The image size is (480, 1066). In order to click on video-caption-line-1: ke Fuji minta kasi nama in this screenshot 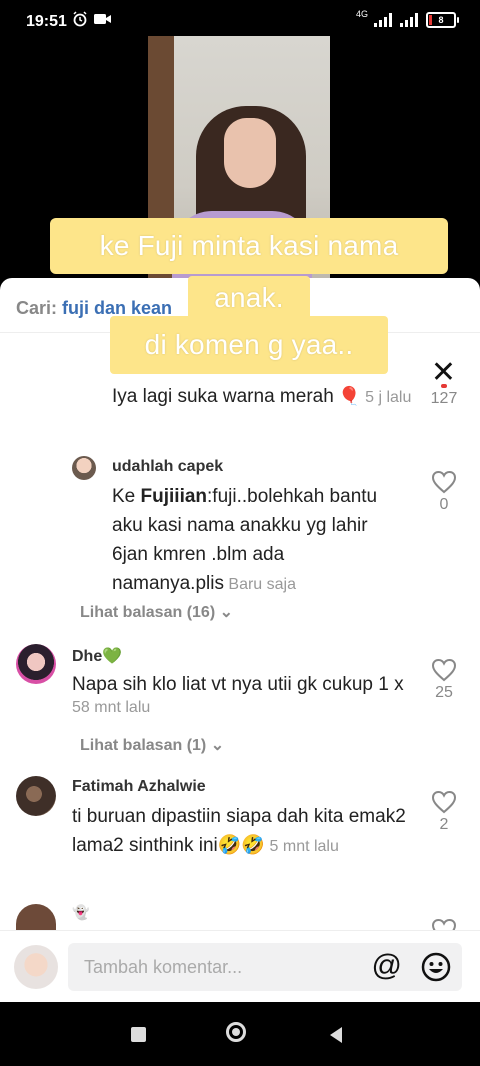, I will do `click(249, 246)`.